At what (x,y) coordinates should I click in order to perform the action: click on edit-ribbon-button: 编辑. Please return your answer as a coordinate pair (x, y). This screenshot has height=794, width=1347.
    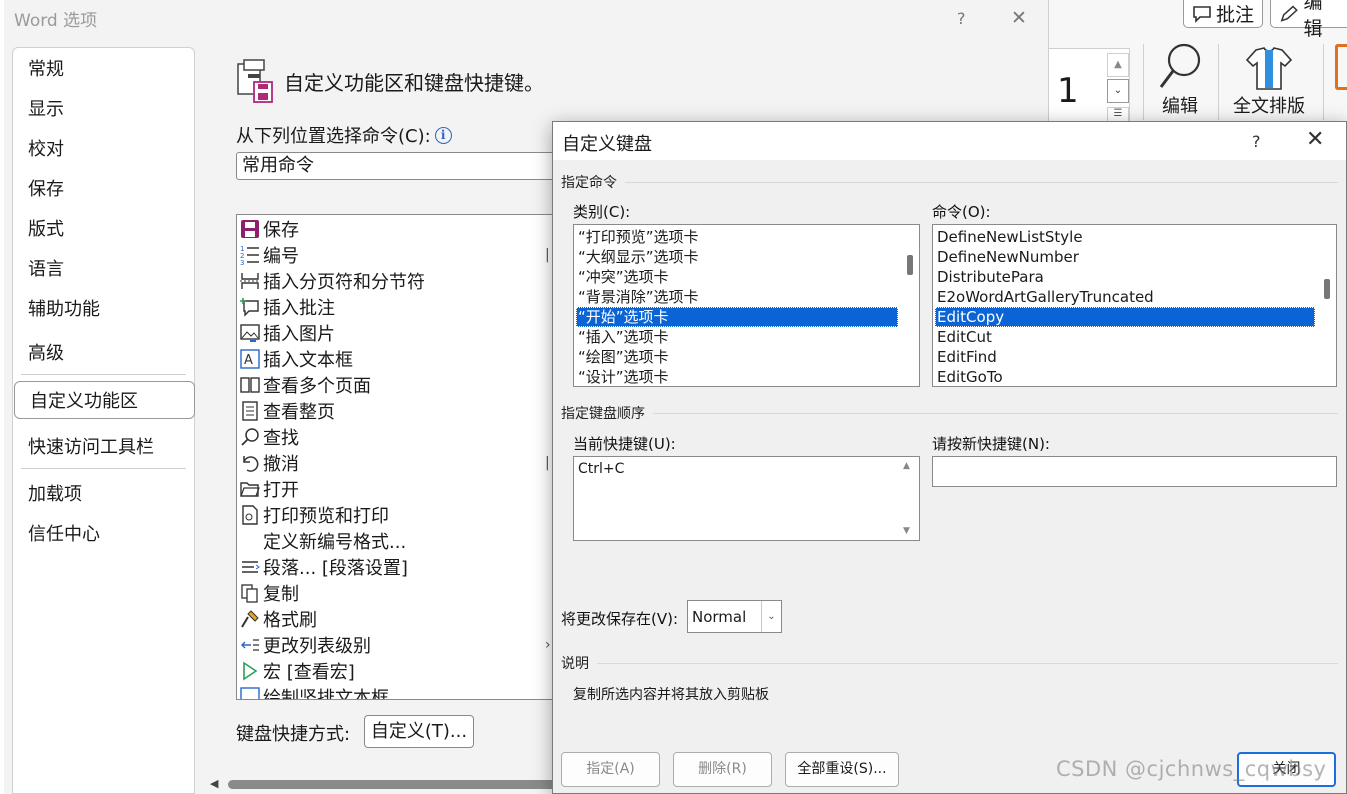
    Looking at the image, I should click on (1180, 79).